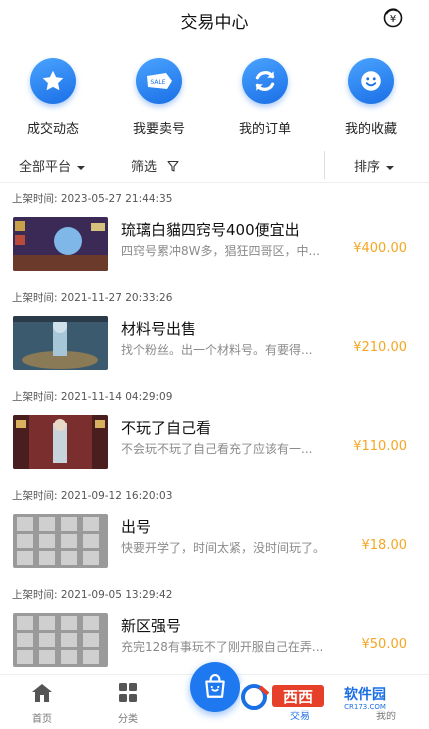  What do you see at coordinates (53, 97) in the screenshot?
I see `quick-action-deals: 成交动态` at bounding box center [53, 97].